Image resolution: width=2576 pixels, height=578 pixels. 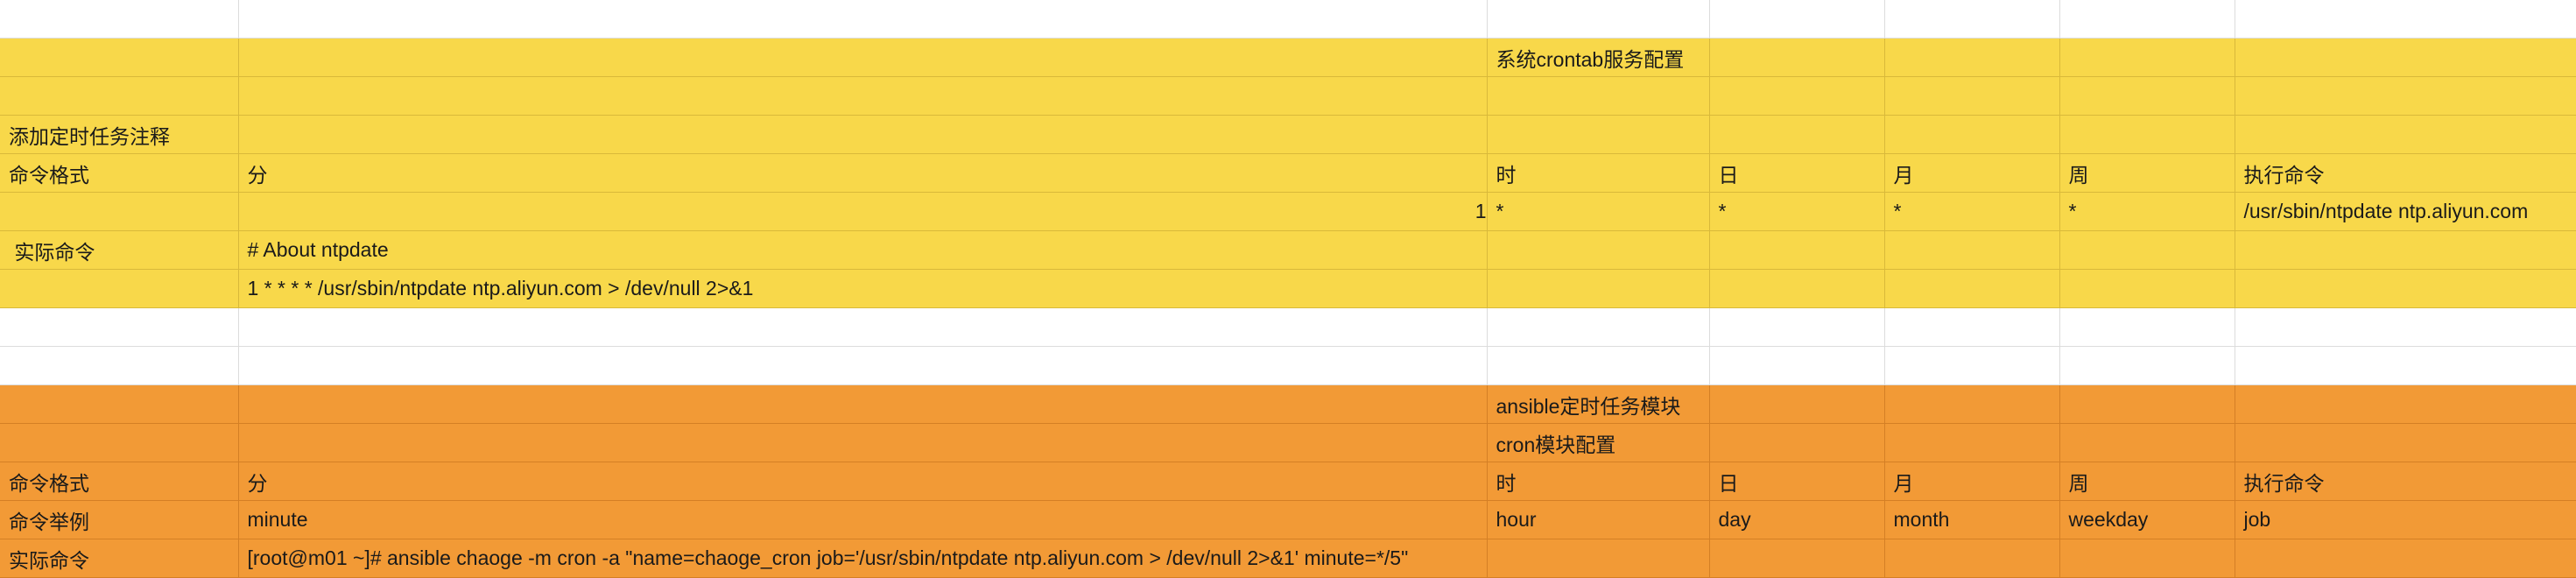 What do you see at coordinates (1598, 57) in the screenshot?
I see `crontab-section-title: 系统crontab服务配置` at bounding box center [1598, 57].